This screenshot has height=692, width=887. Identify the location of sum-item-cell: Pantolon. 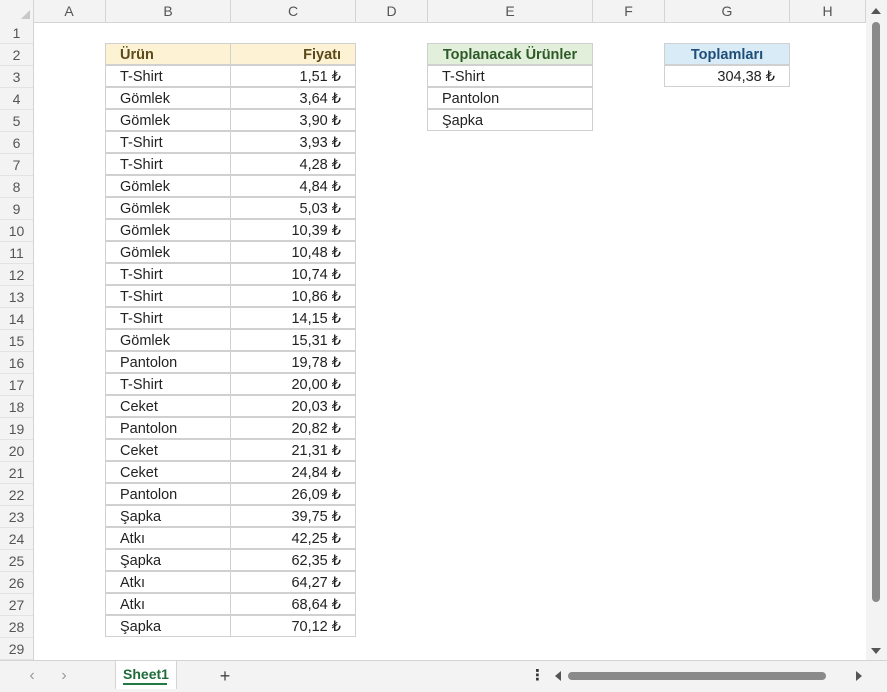
(510, 98).